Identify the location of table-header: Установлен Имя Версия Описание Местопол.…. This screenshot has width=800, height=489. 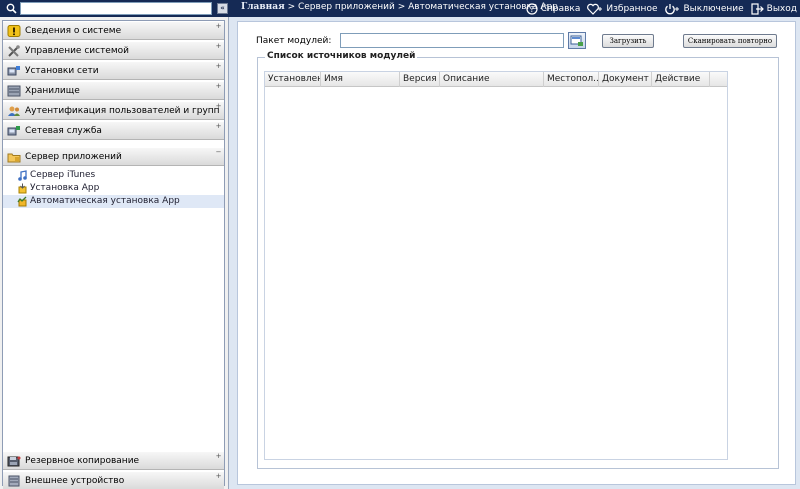
(496, 79).